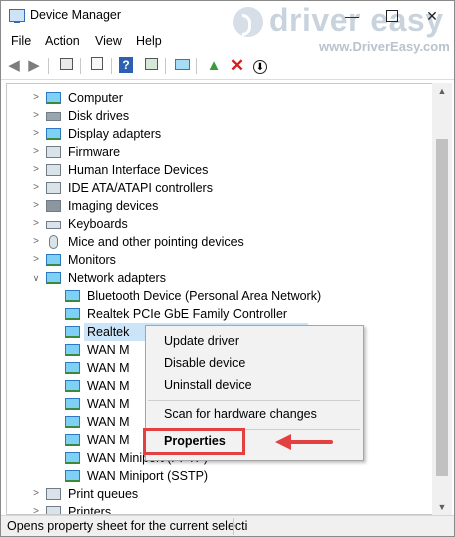 This screenshot has width=455, height=537. I want to click on tree-item-label: Mice and other pointing devices, so click(156, 242).